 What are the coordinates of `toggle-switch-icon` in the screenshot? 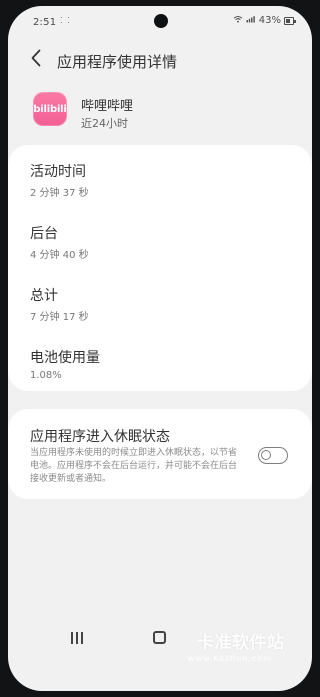 It's located at (266, 455).